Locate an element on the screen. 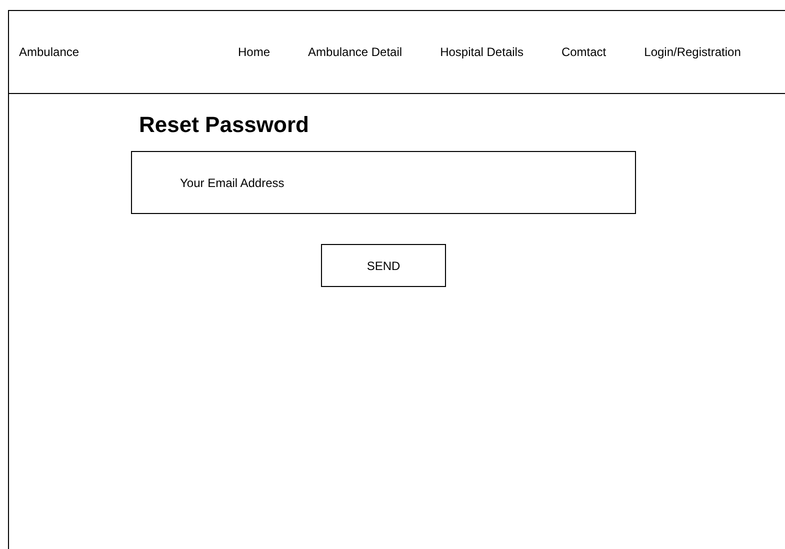 The image size is (785, 549). email-field: Your Email Address is located at coordinates (383, 182).